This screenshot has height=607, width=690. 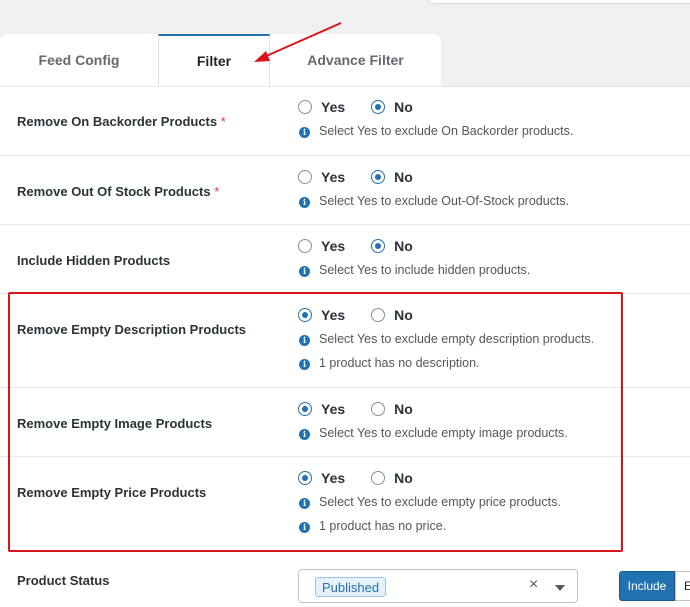 I want to click on exclude-button: E, so click(x=682, y=586).